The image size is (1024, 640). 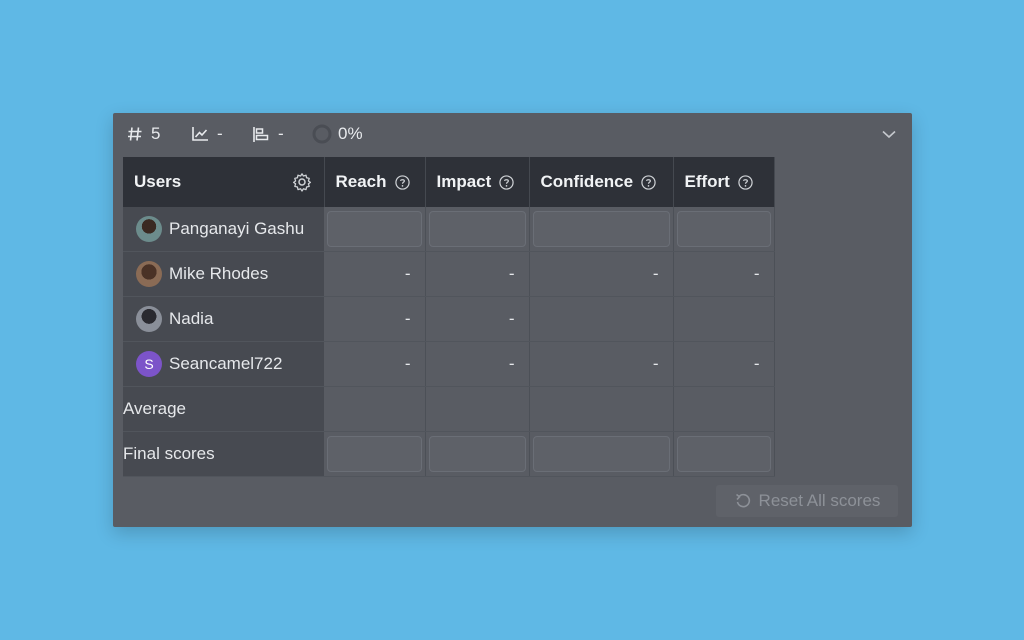 I want to click on final-input-confidence, so click(x=601, y=454).